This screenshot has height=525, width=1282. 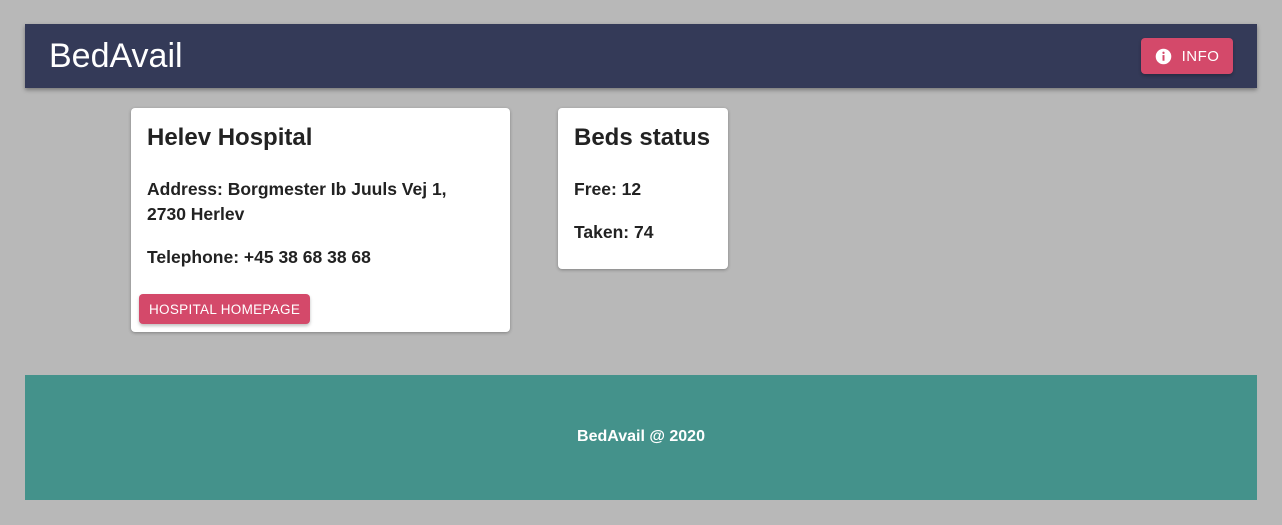 I want to click on beds-taken: Taken: 74, so click(x=614, y=232).